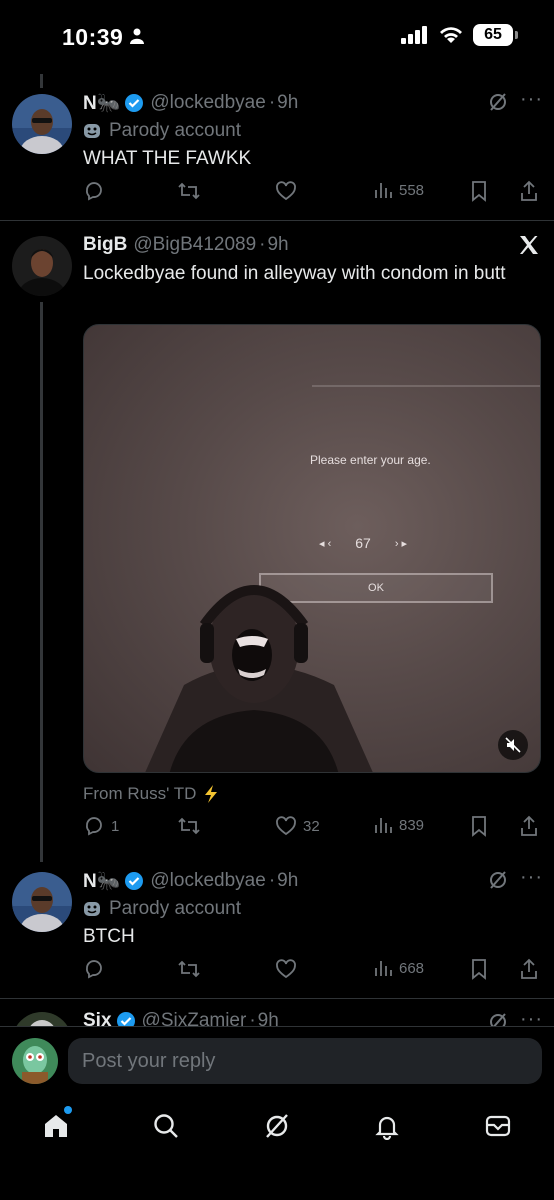 The height and width of the screenshot is (1200, 554). Describe the element at coordinates (97, 1018) in the screenshot. I see `display-name: Six` at that location.